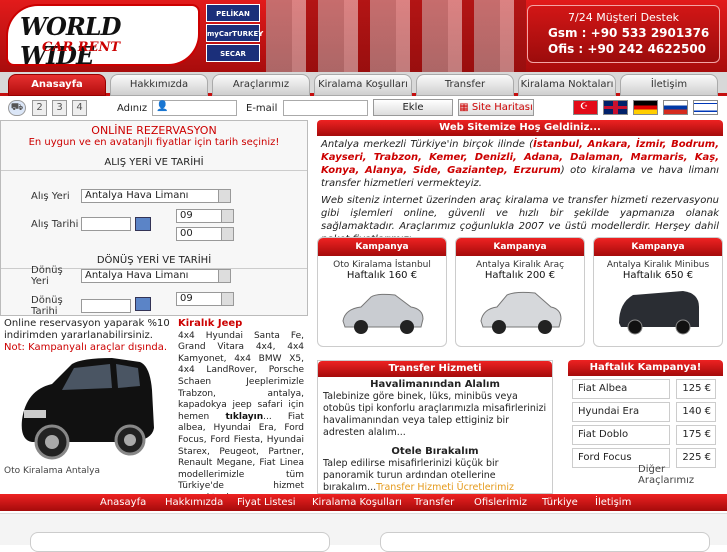 Image resolution: width=727 pixels, height=552 pixels. Describe the element at coordinates (159, 85) in the screenshot. I see `tab-hakkimizda: Hakkımızda` at that location.